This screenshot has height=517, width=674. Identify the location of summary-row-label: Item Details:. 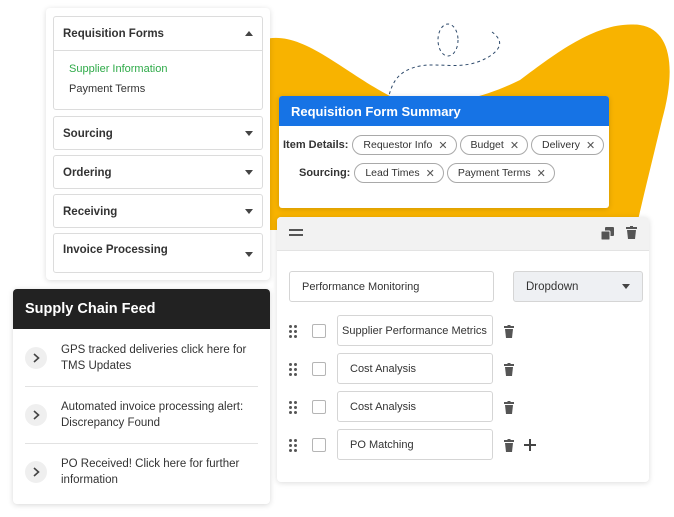
(316, 145).